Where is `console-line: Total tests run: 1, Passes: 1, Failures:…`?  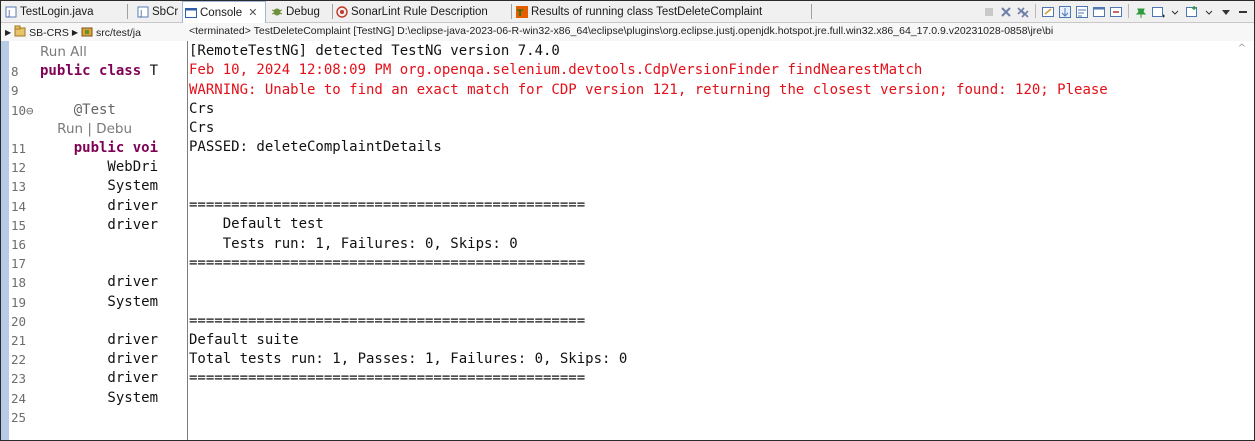 console-line: Total tests run: 1, Passes: 1, Failures:… is located at coordinates (408, 359).